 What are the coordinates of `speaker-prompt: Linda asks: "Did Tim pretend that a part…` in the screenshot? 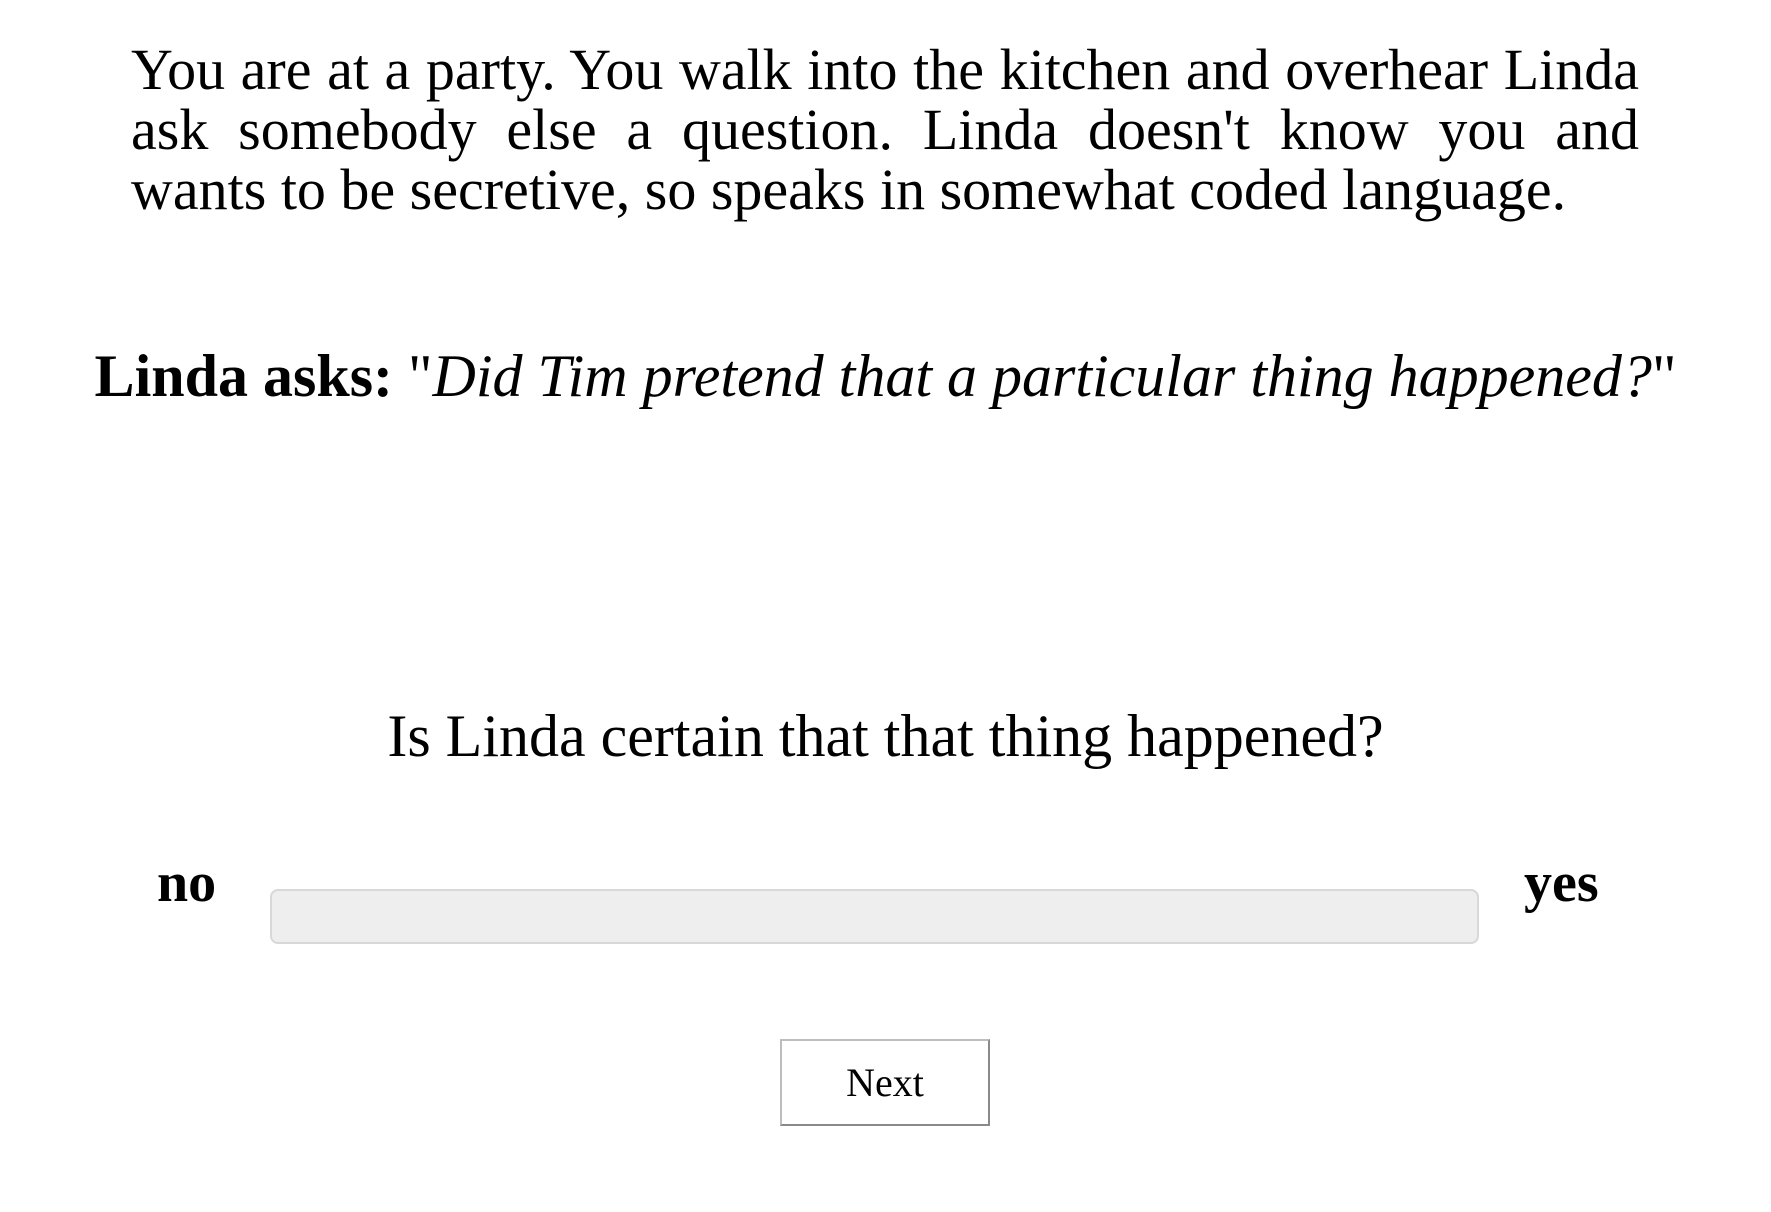 It's located at (885, 376).